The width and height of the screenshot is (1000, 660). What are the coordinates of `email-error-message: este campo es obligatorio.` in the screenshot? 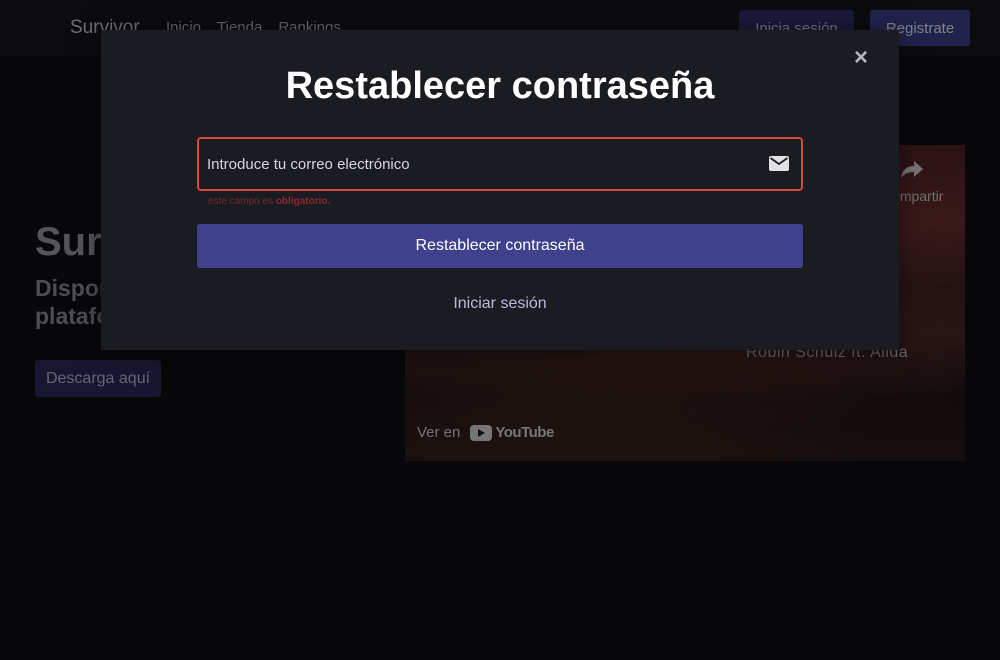 It's located at (269, 201).